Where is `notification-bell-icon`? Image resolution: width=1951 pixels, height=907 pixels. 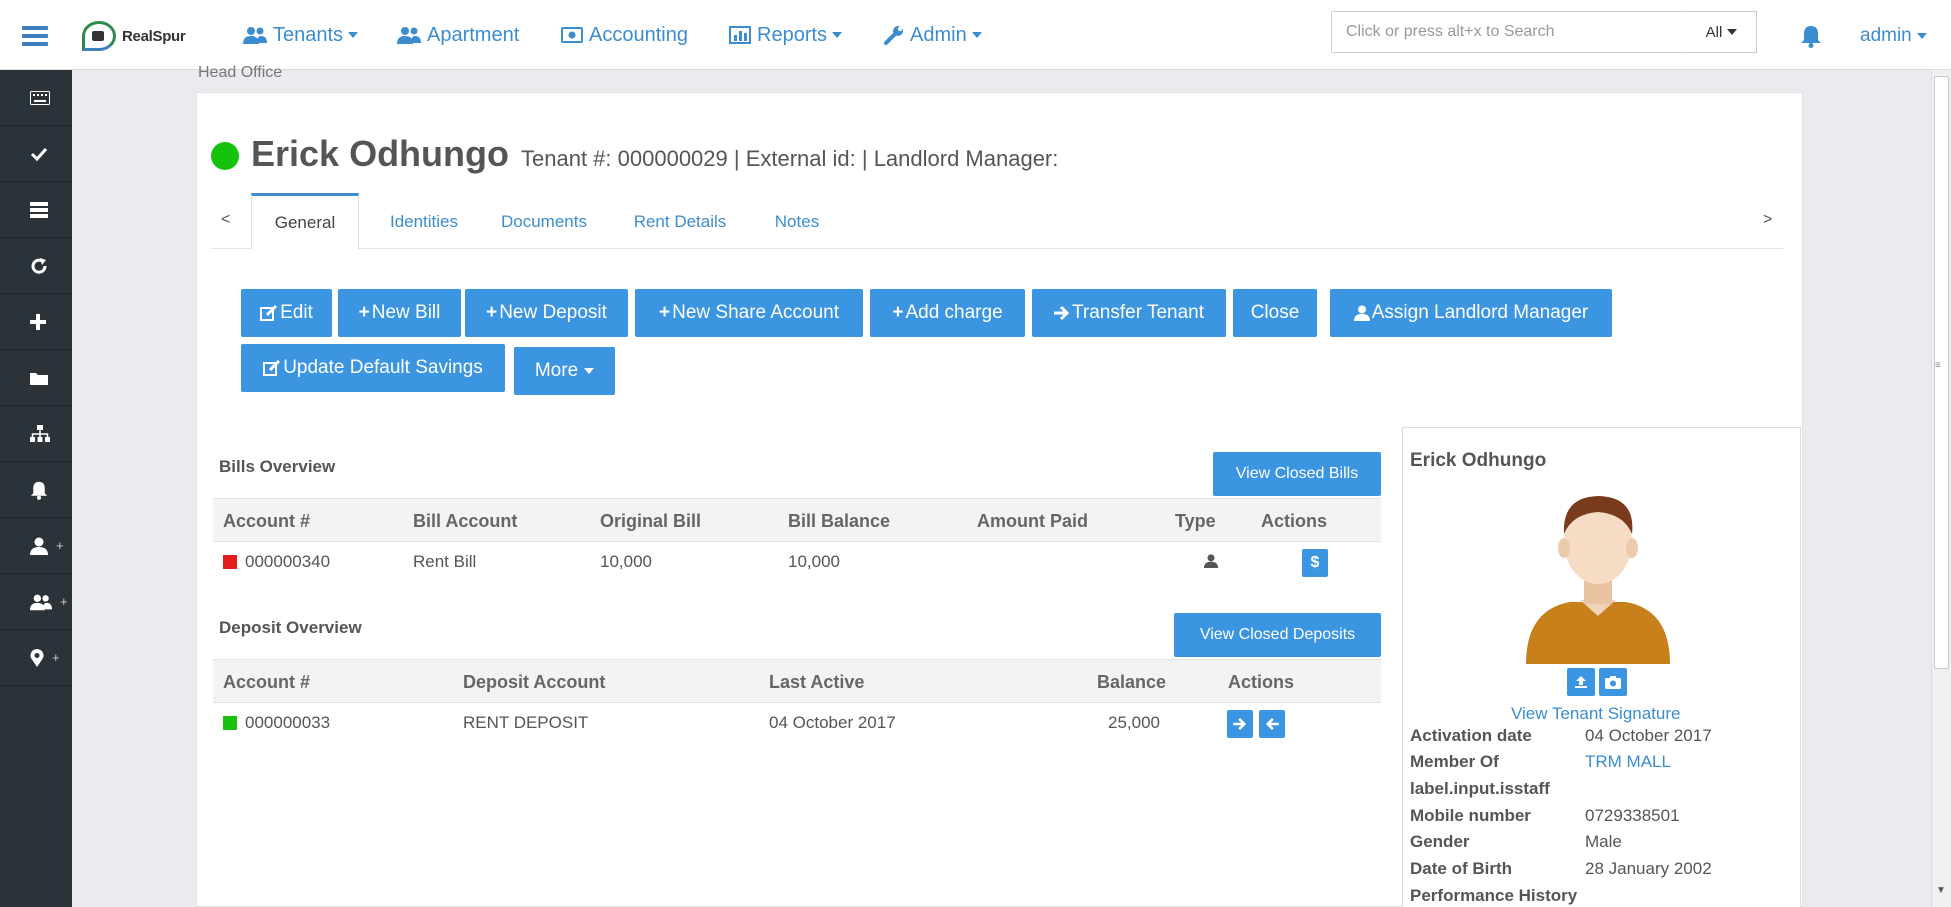
notification-bell-icon is located at coordinates (1811, 36).